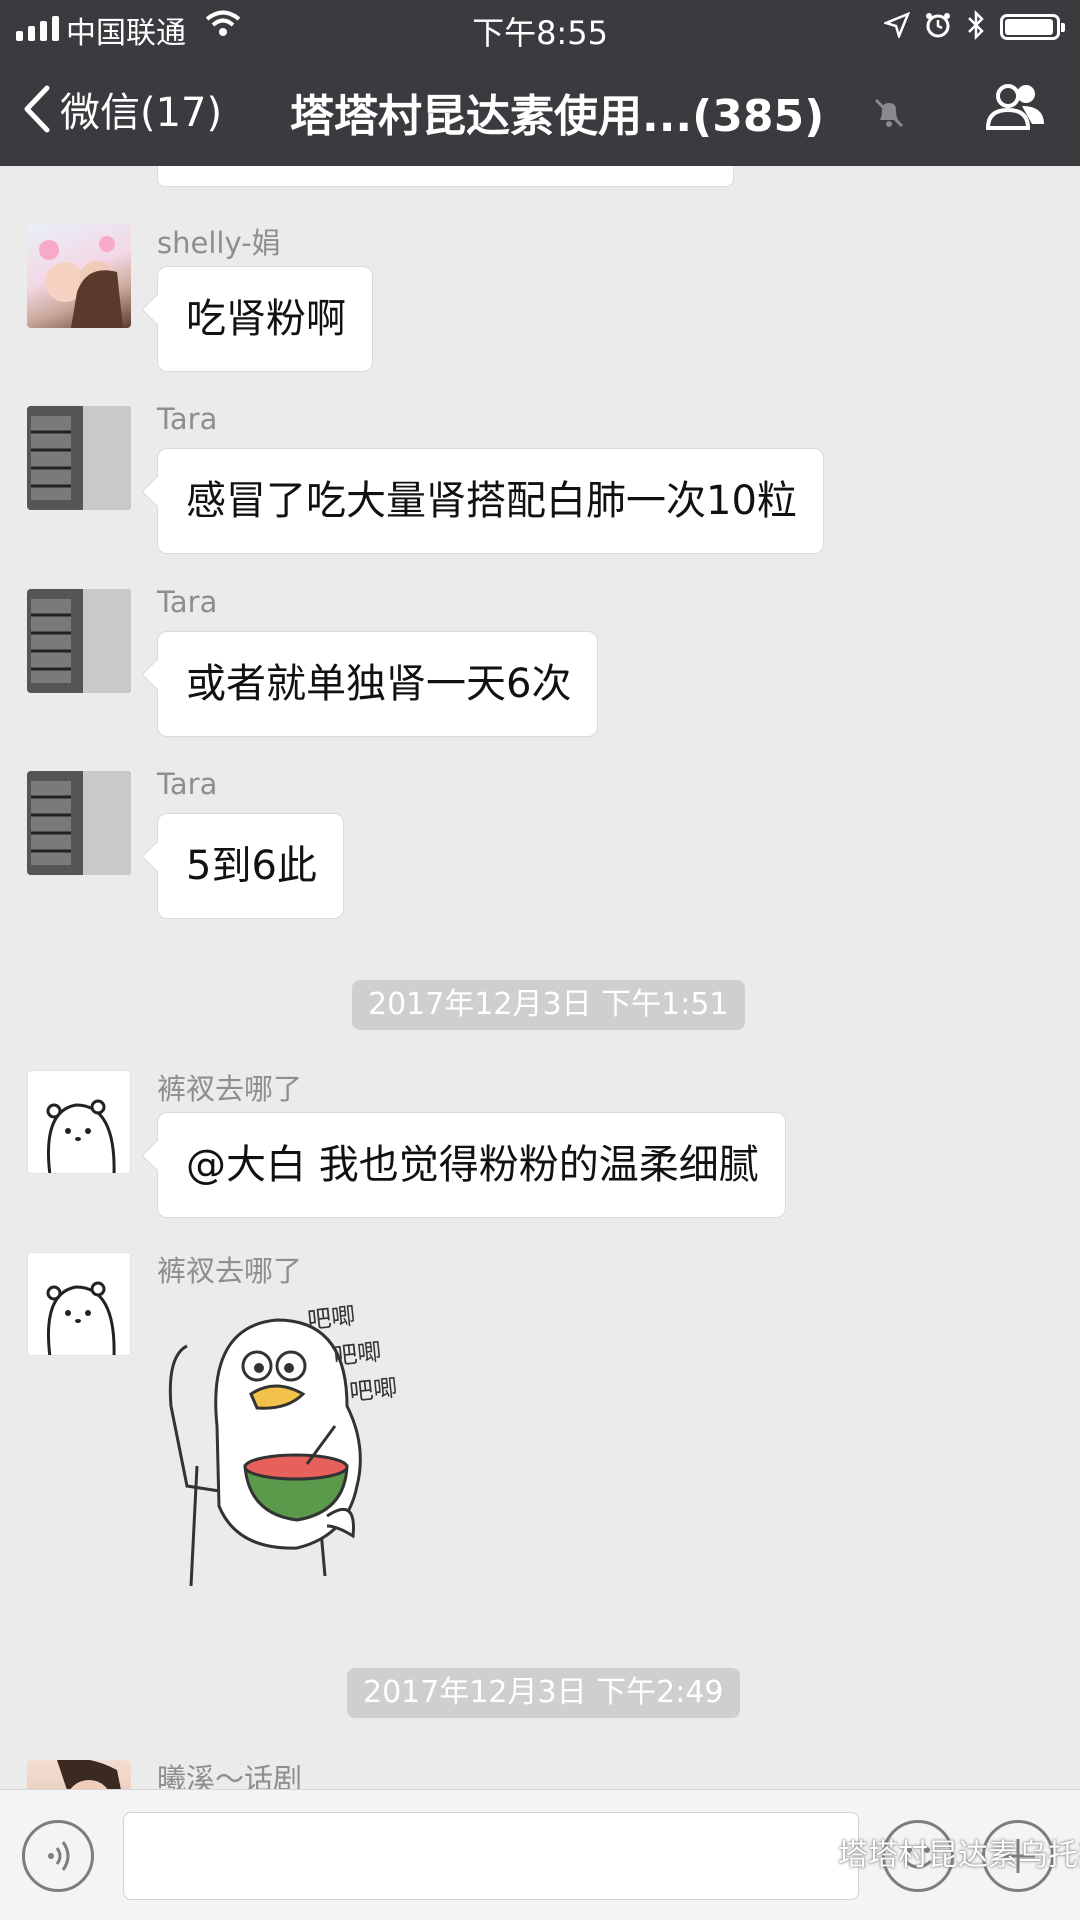  I want to click on alarm-icon, so click(938, 27).